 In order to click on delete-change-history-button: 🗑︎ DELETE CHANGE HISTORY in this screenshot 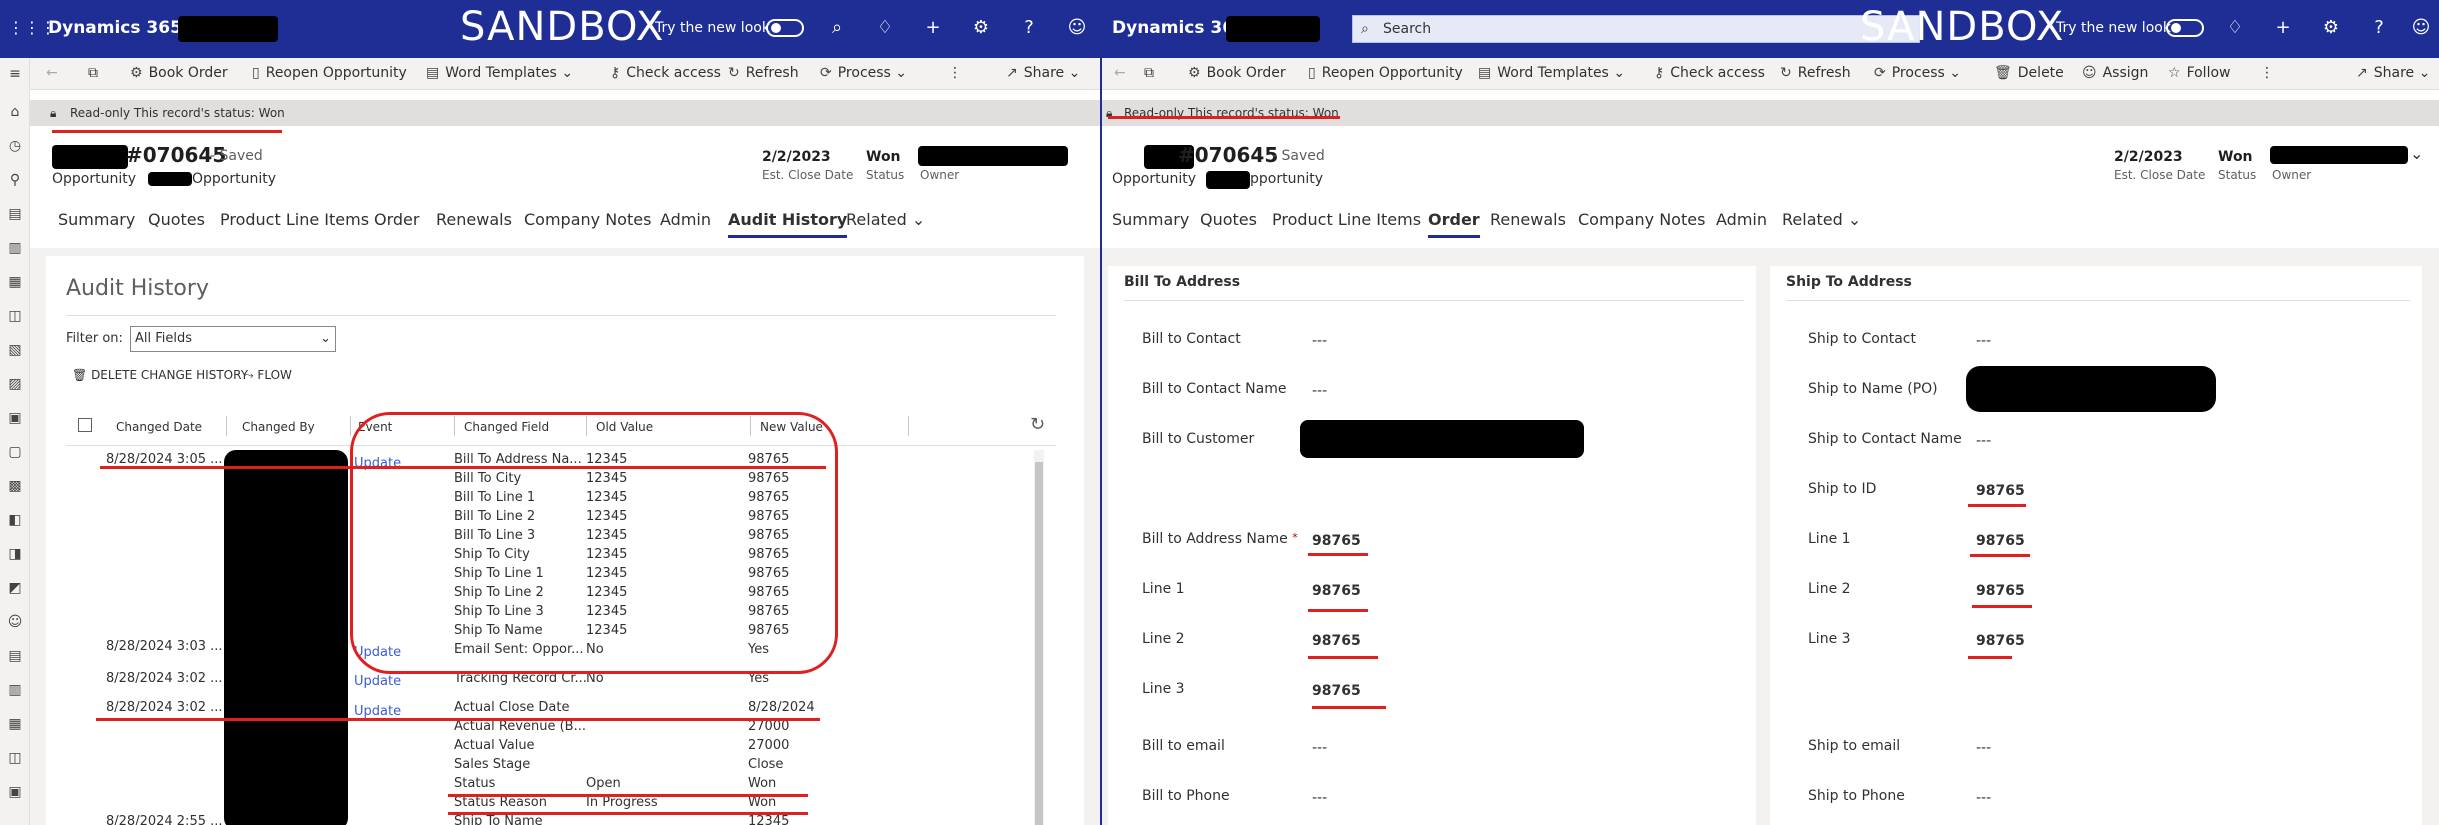, I will do `click(160, 375)`.